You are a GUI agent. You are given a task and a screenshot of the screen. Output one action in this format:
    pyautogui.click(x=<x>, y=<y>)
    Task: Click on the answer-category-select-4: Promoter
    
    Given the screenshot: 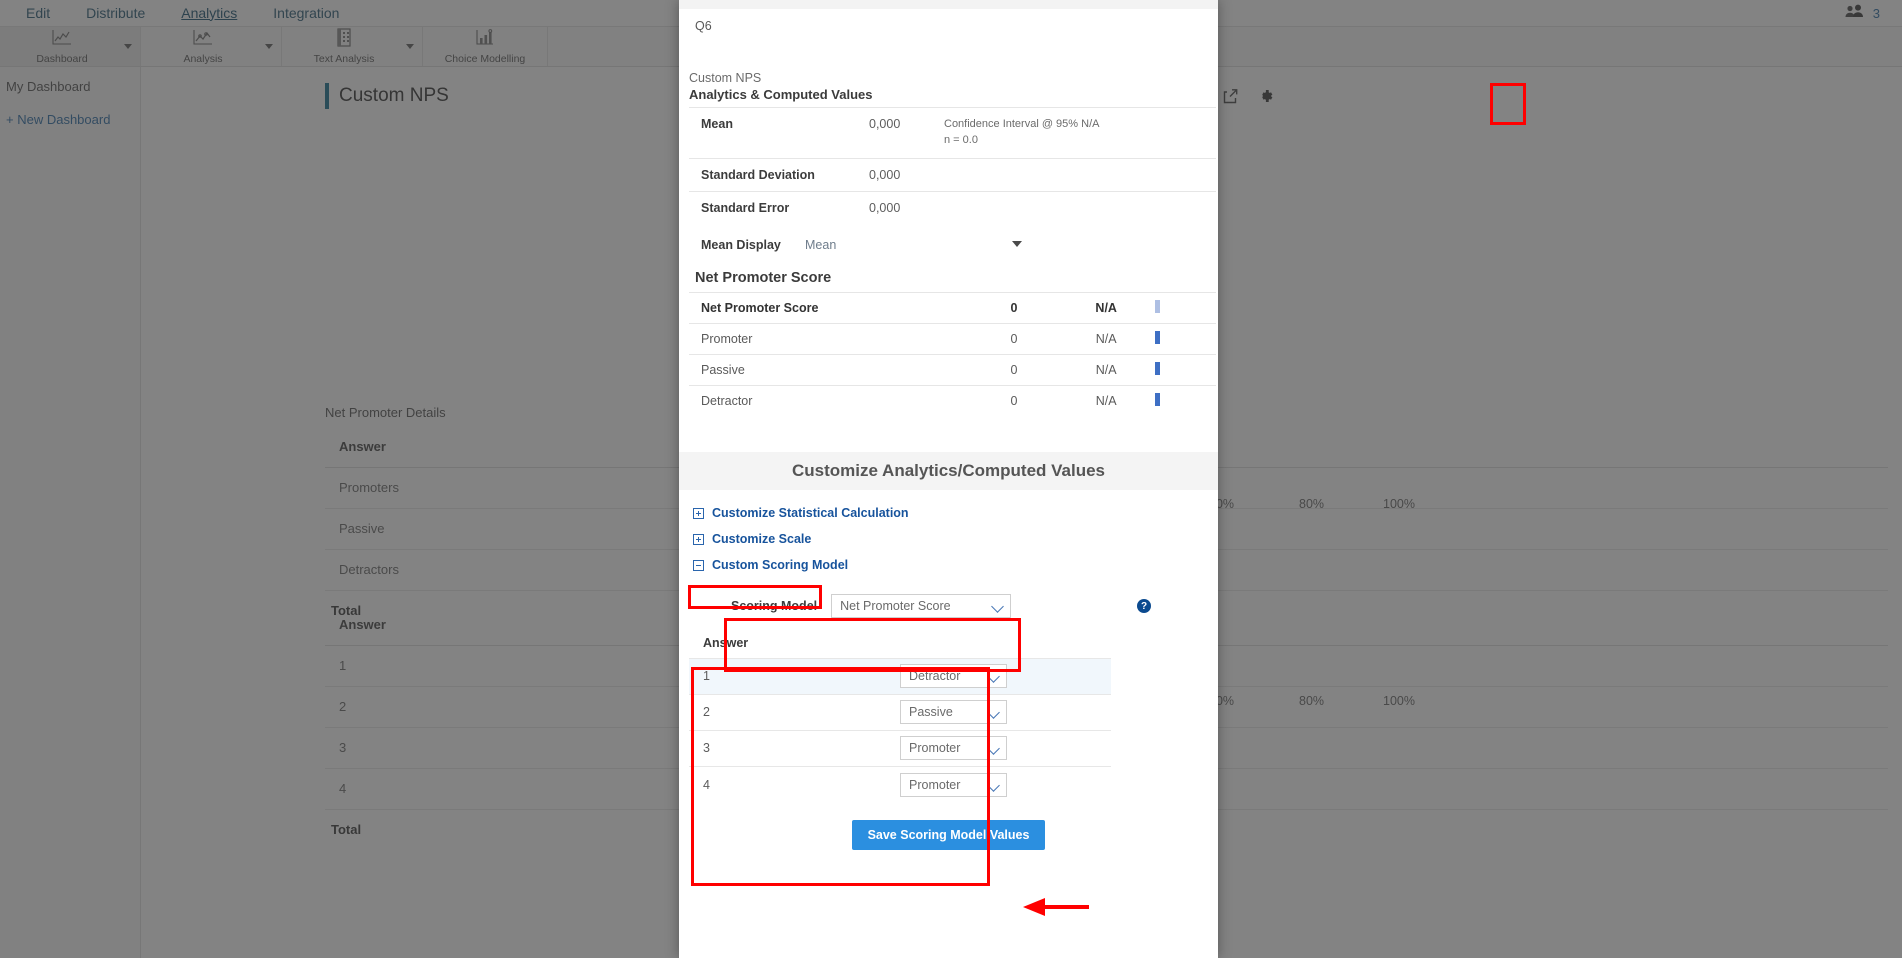 What is the action you would take?
    pyautogui.click(x=953, y=784)
    